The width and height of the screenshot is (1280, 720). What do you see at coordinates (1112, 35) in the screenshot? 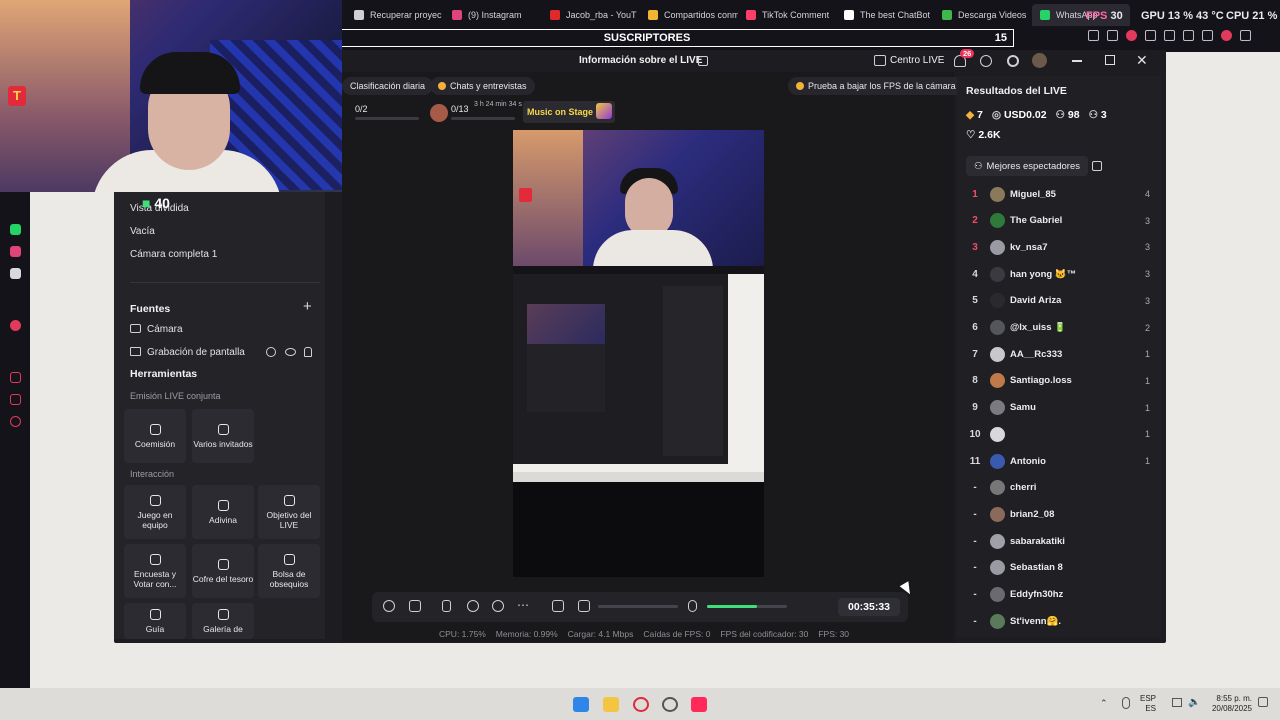
I see `screenshot-icon` at bounding box center [1112, 35].